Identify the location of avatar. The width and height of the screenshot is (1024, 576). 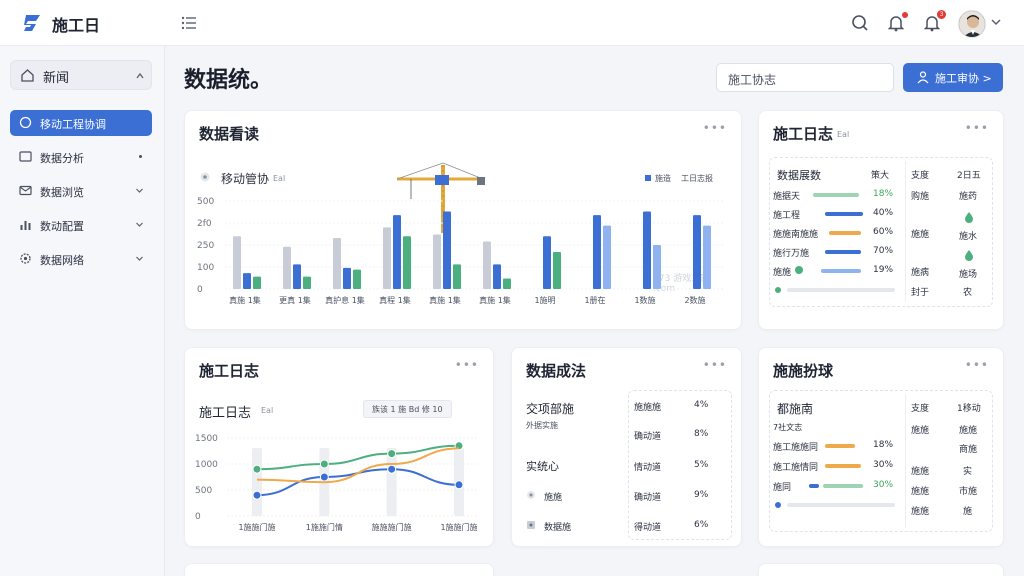
(972, 24).